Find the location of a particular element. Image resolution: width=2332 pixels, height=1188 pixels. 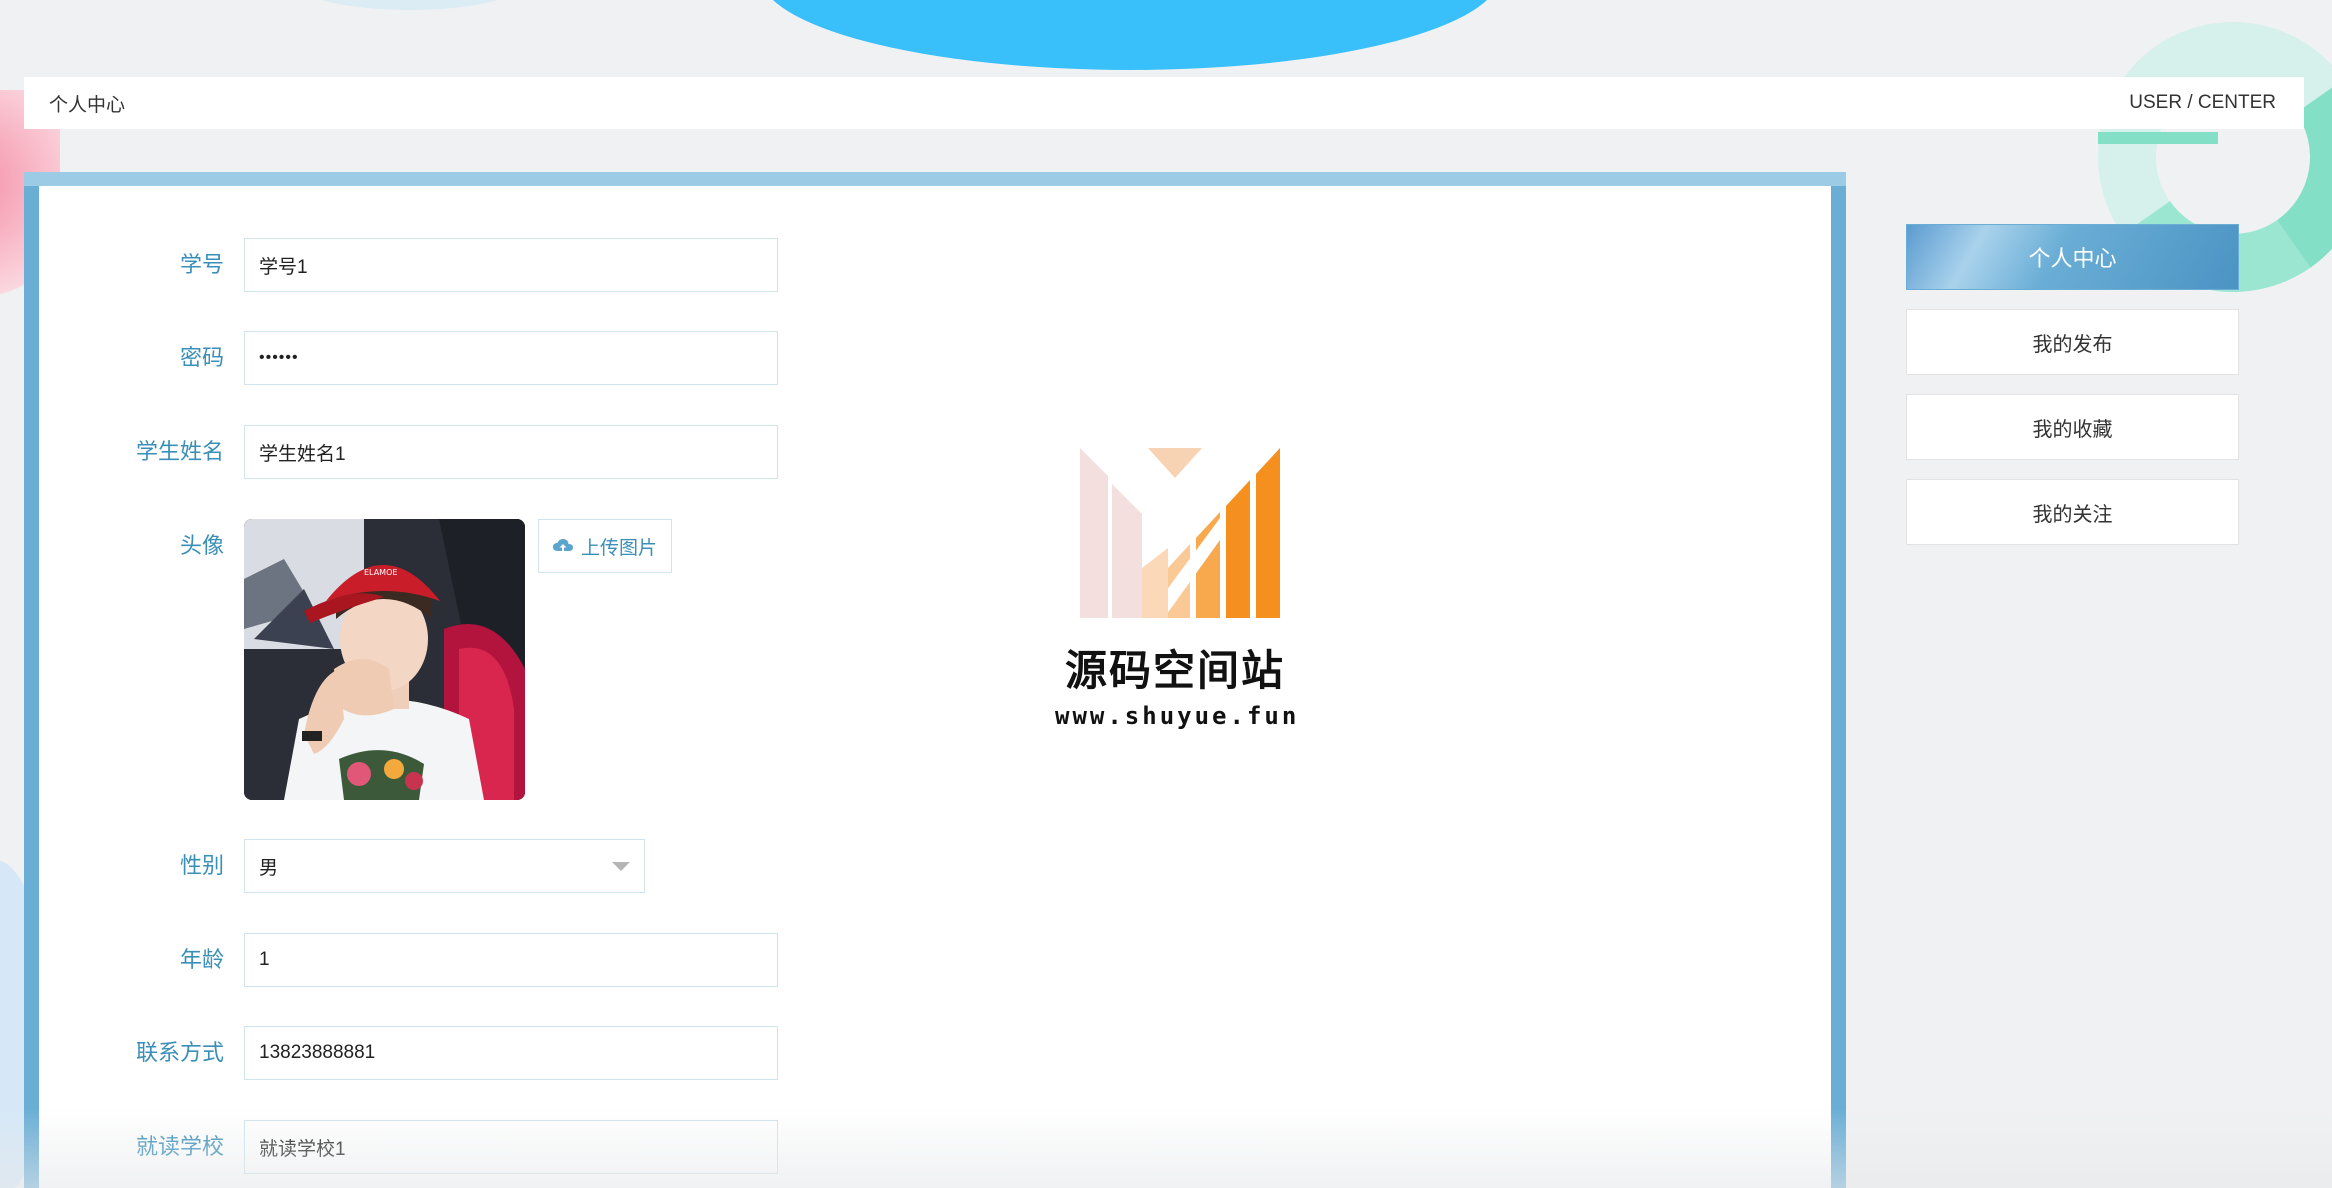

cloud-upload-icon is located at coordinates (563, 545).